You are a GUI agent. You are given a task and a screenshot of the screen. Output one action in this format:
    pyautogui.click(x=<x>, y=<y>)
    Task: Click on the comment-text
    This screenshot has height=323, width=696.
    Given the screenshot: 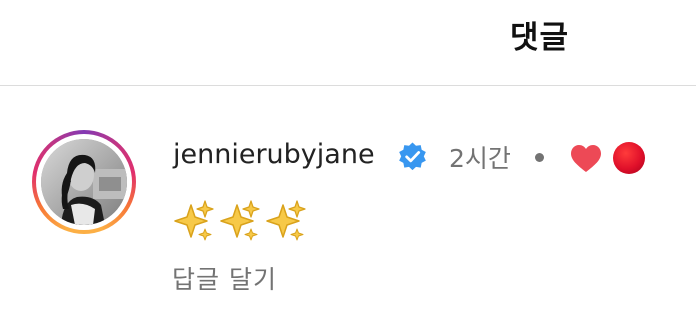 What is the action you would take?
    pyautogui.click(x=239, y=221)
    